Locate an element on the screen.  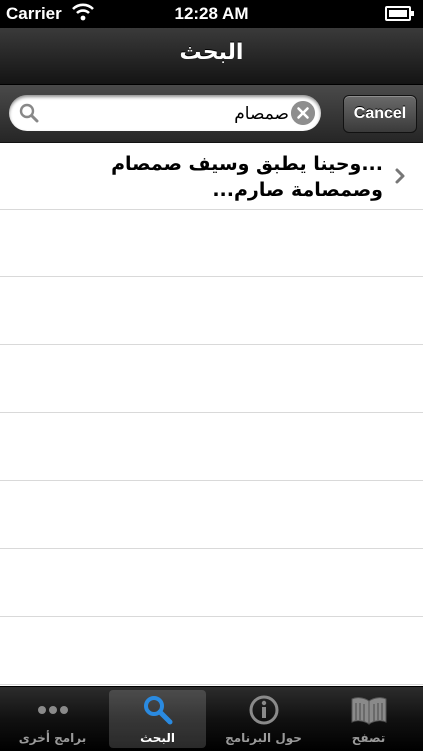
tab-about: حول البرنامج is located at coordinates (263, 719).